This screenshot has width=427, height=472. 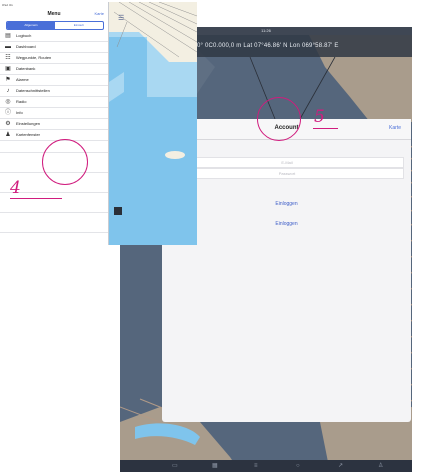 I want to click on map-close-button: Karte, so click(x=395, y=128).